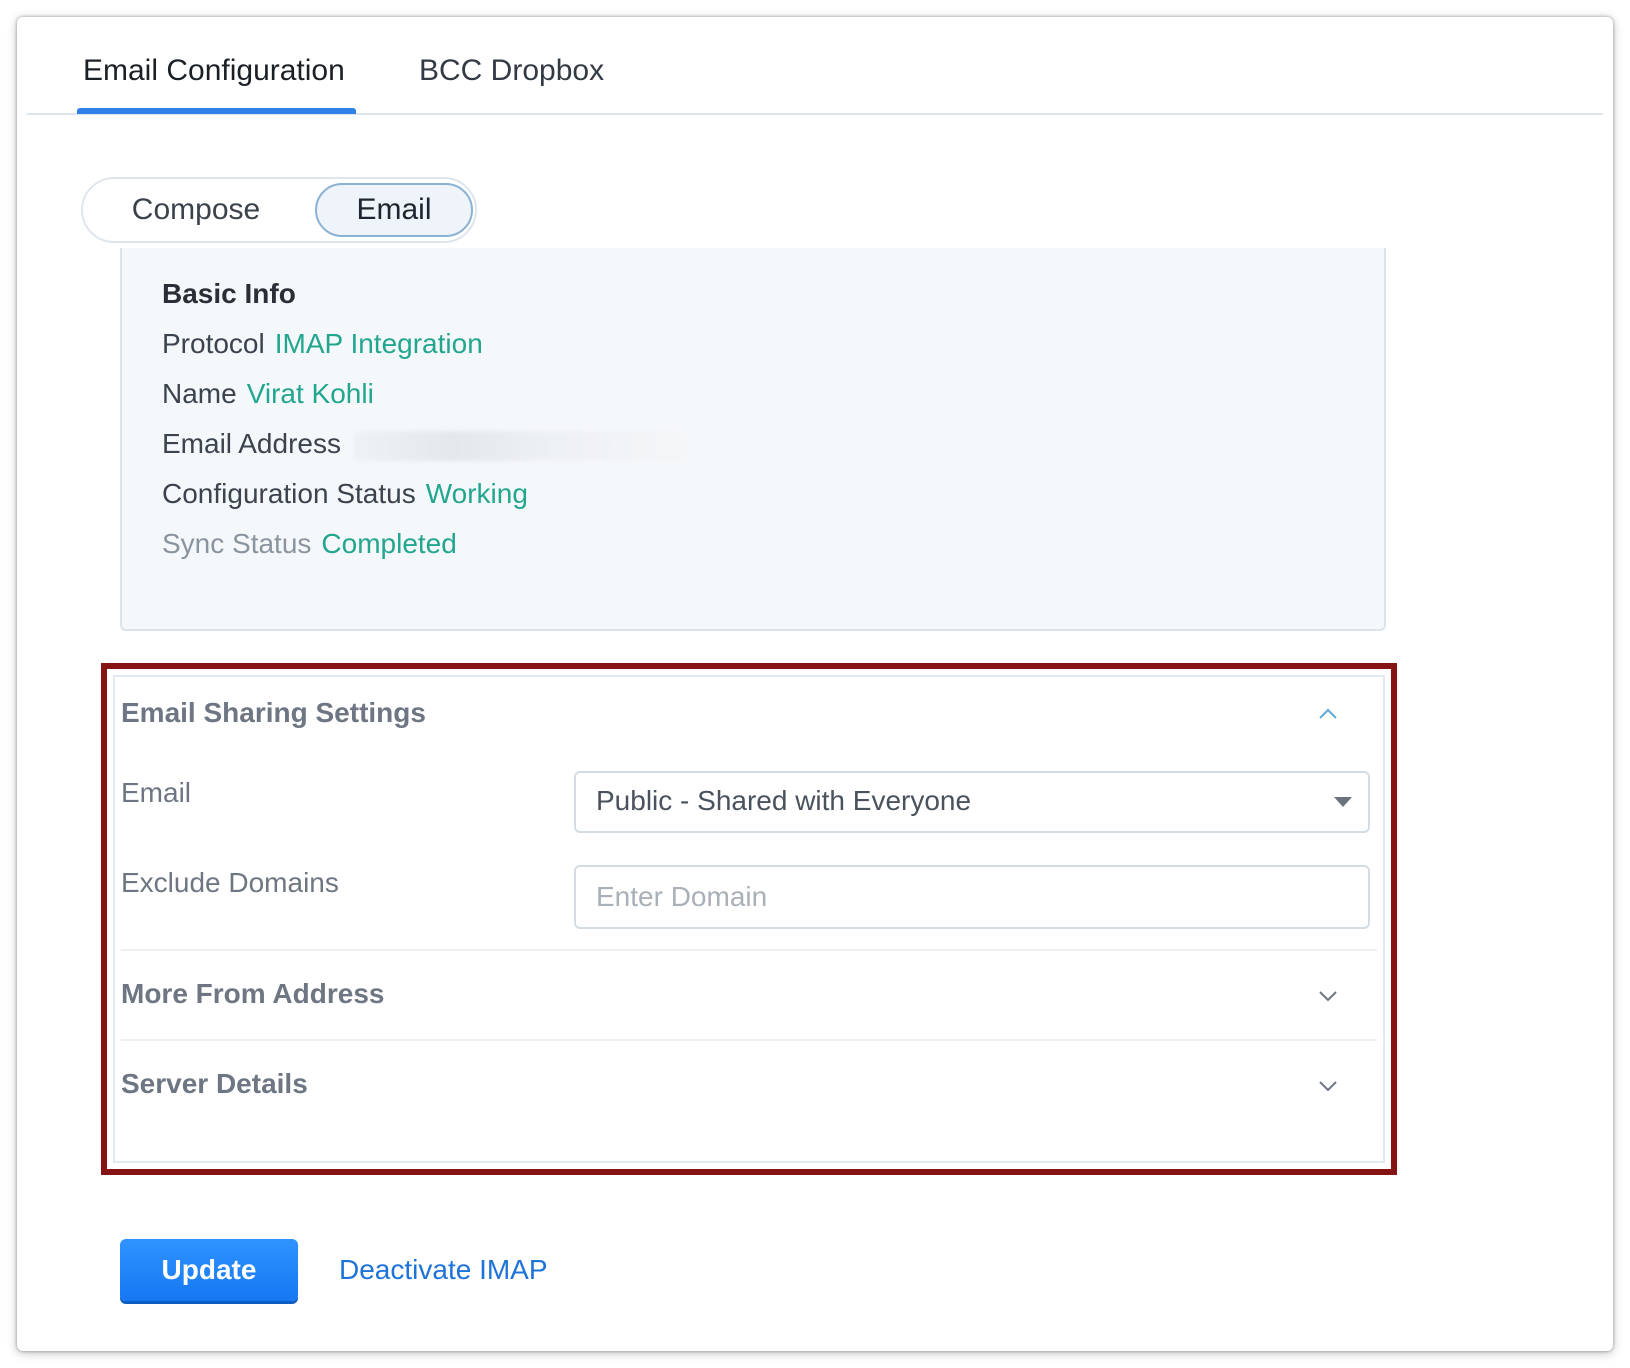 This screenshot has height=1368, width=1630. Describe the element at coordinates (784, 800) in the screenshot. I see `email-sharing-selected-value: Public - Shared with Everyone` at that location.